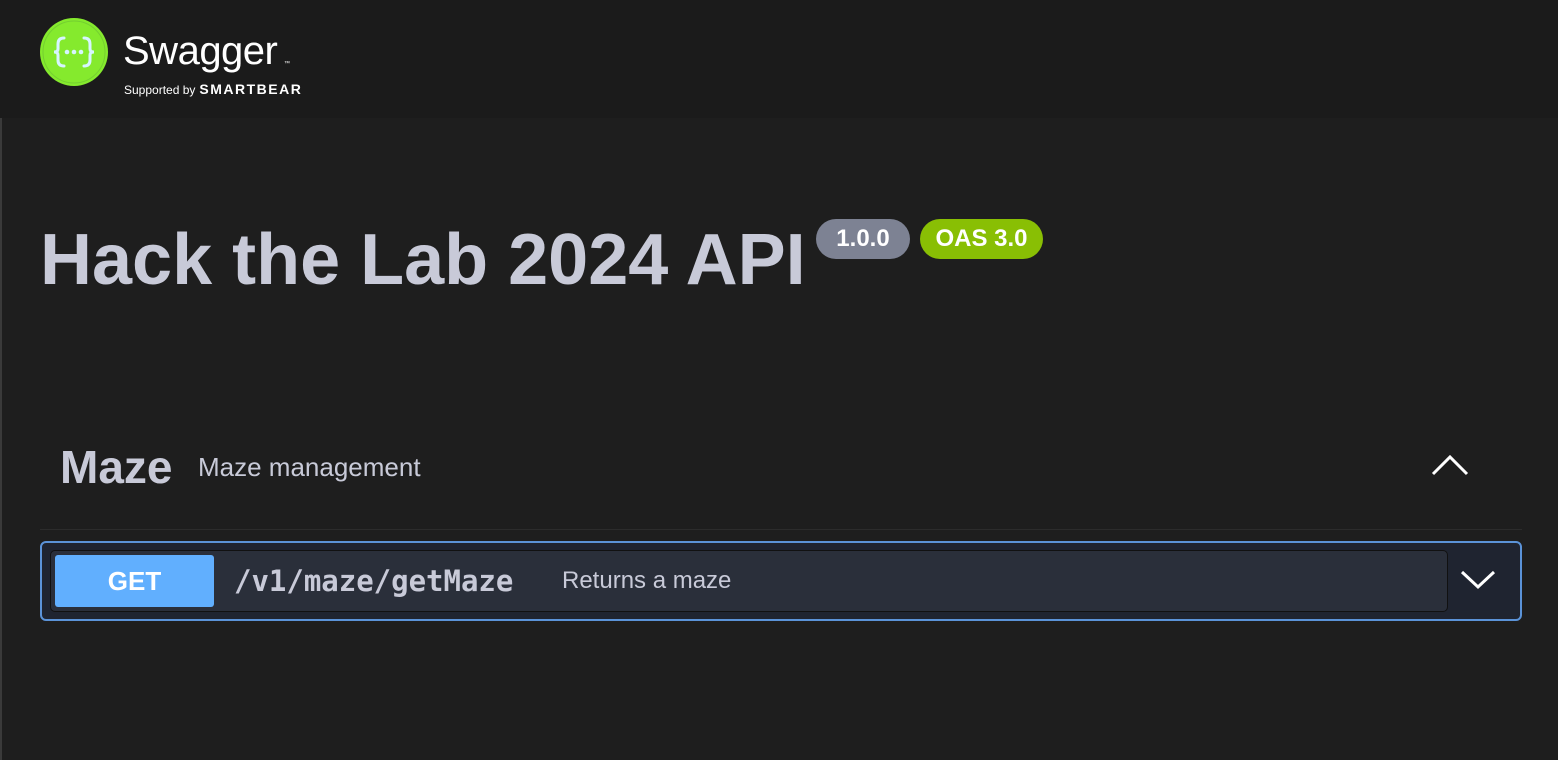 This screenshot has height=760, width=1558. I want to click on tag-description: Maze management, so click(309, 467).